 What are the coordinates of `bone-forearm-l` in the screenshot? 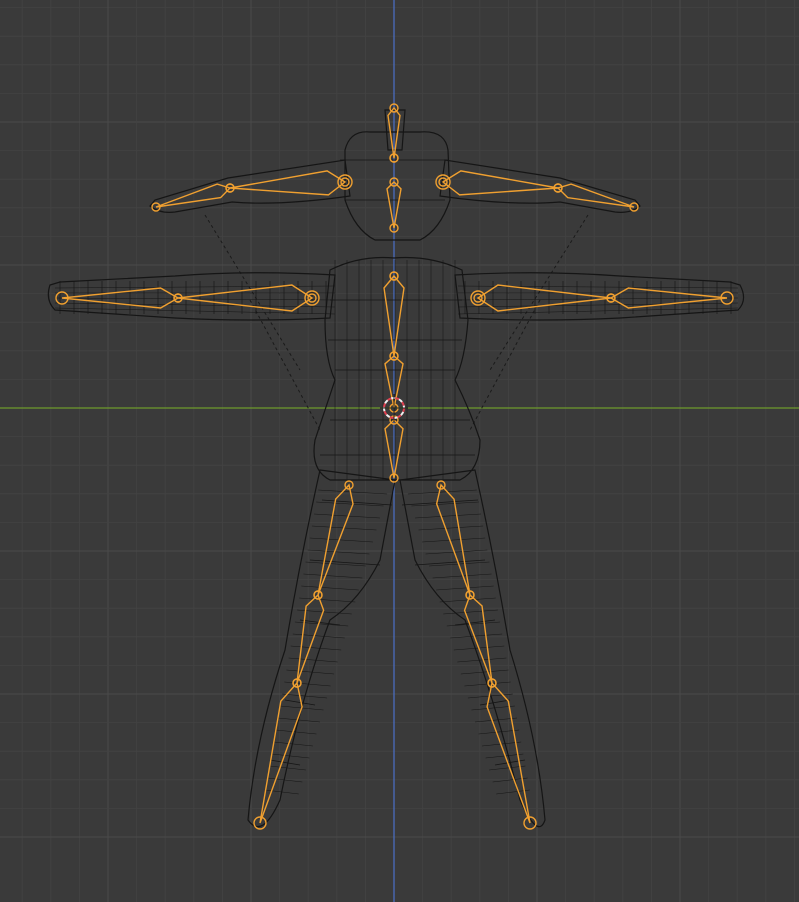 It's located at (245, 298).